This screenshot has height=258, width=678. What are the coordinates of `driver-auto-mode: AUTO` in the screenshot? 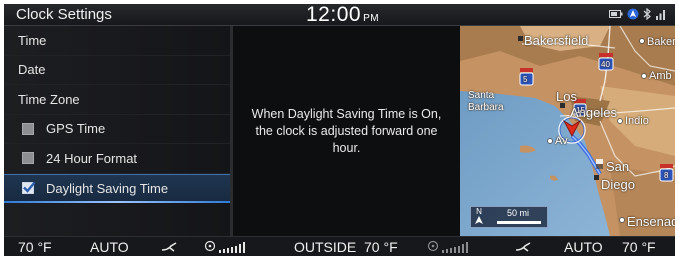 It's located at (109, 247).